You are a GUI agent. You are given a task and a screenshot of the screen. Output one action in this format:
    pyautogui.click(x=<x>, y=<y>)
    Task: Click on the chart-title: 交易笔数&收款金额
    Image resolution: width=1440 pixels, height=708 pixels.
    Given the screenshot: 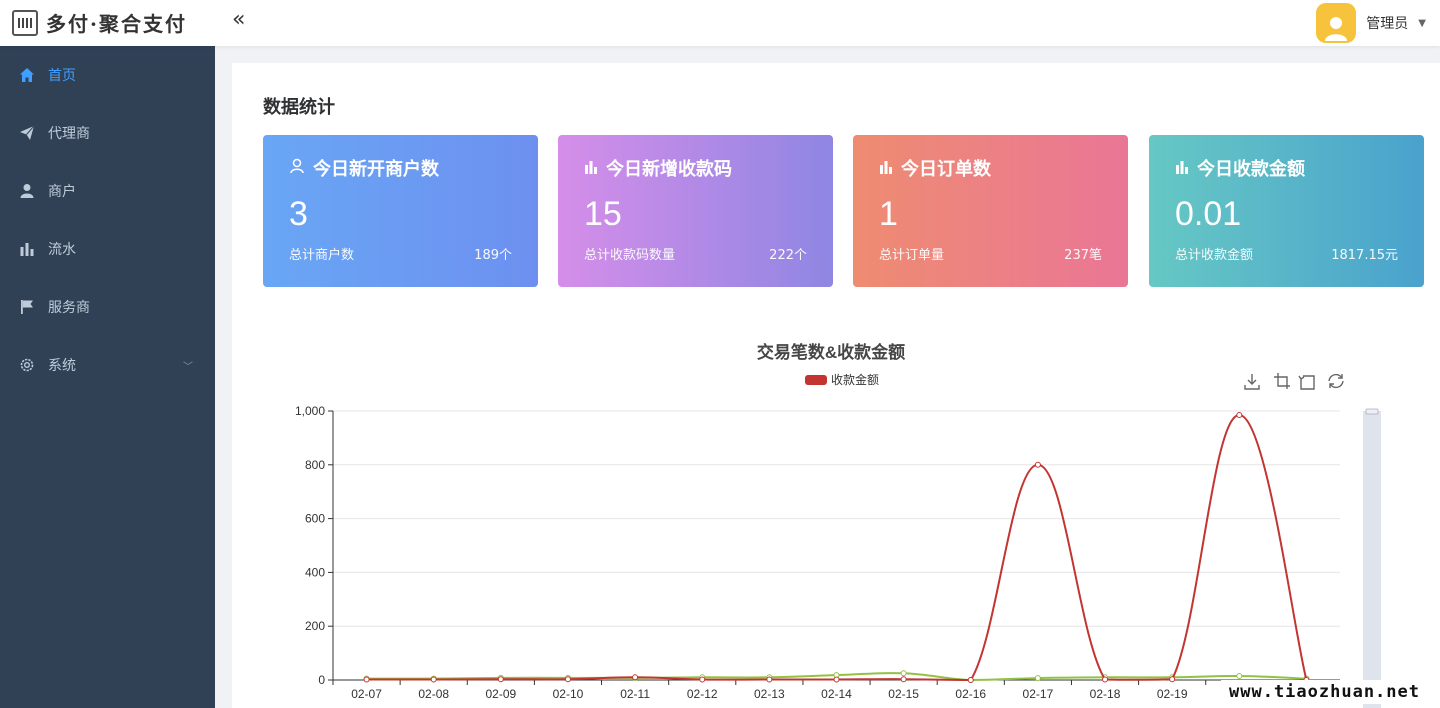 What is the action you would take?
    pyautogui.click(x=831, y=352)
    